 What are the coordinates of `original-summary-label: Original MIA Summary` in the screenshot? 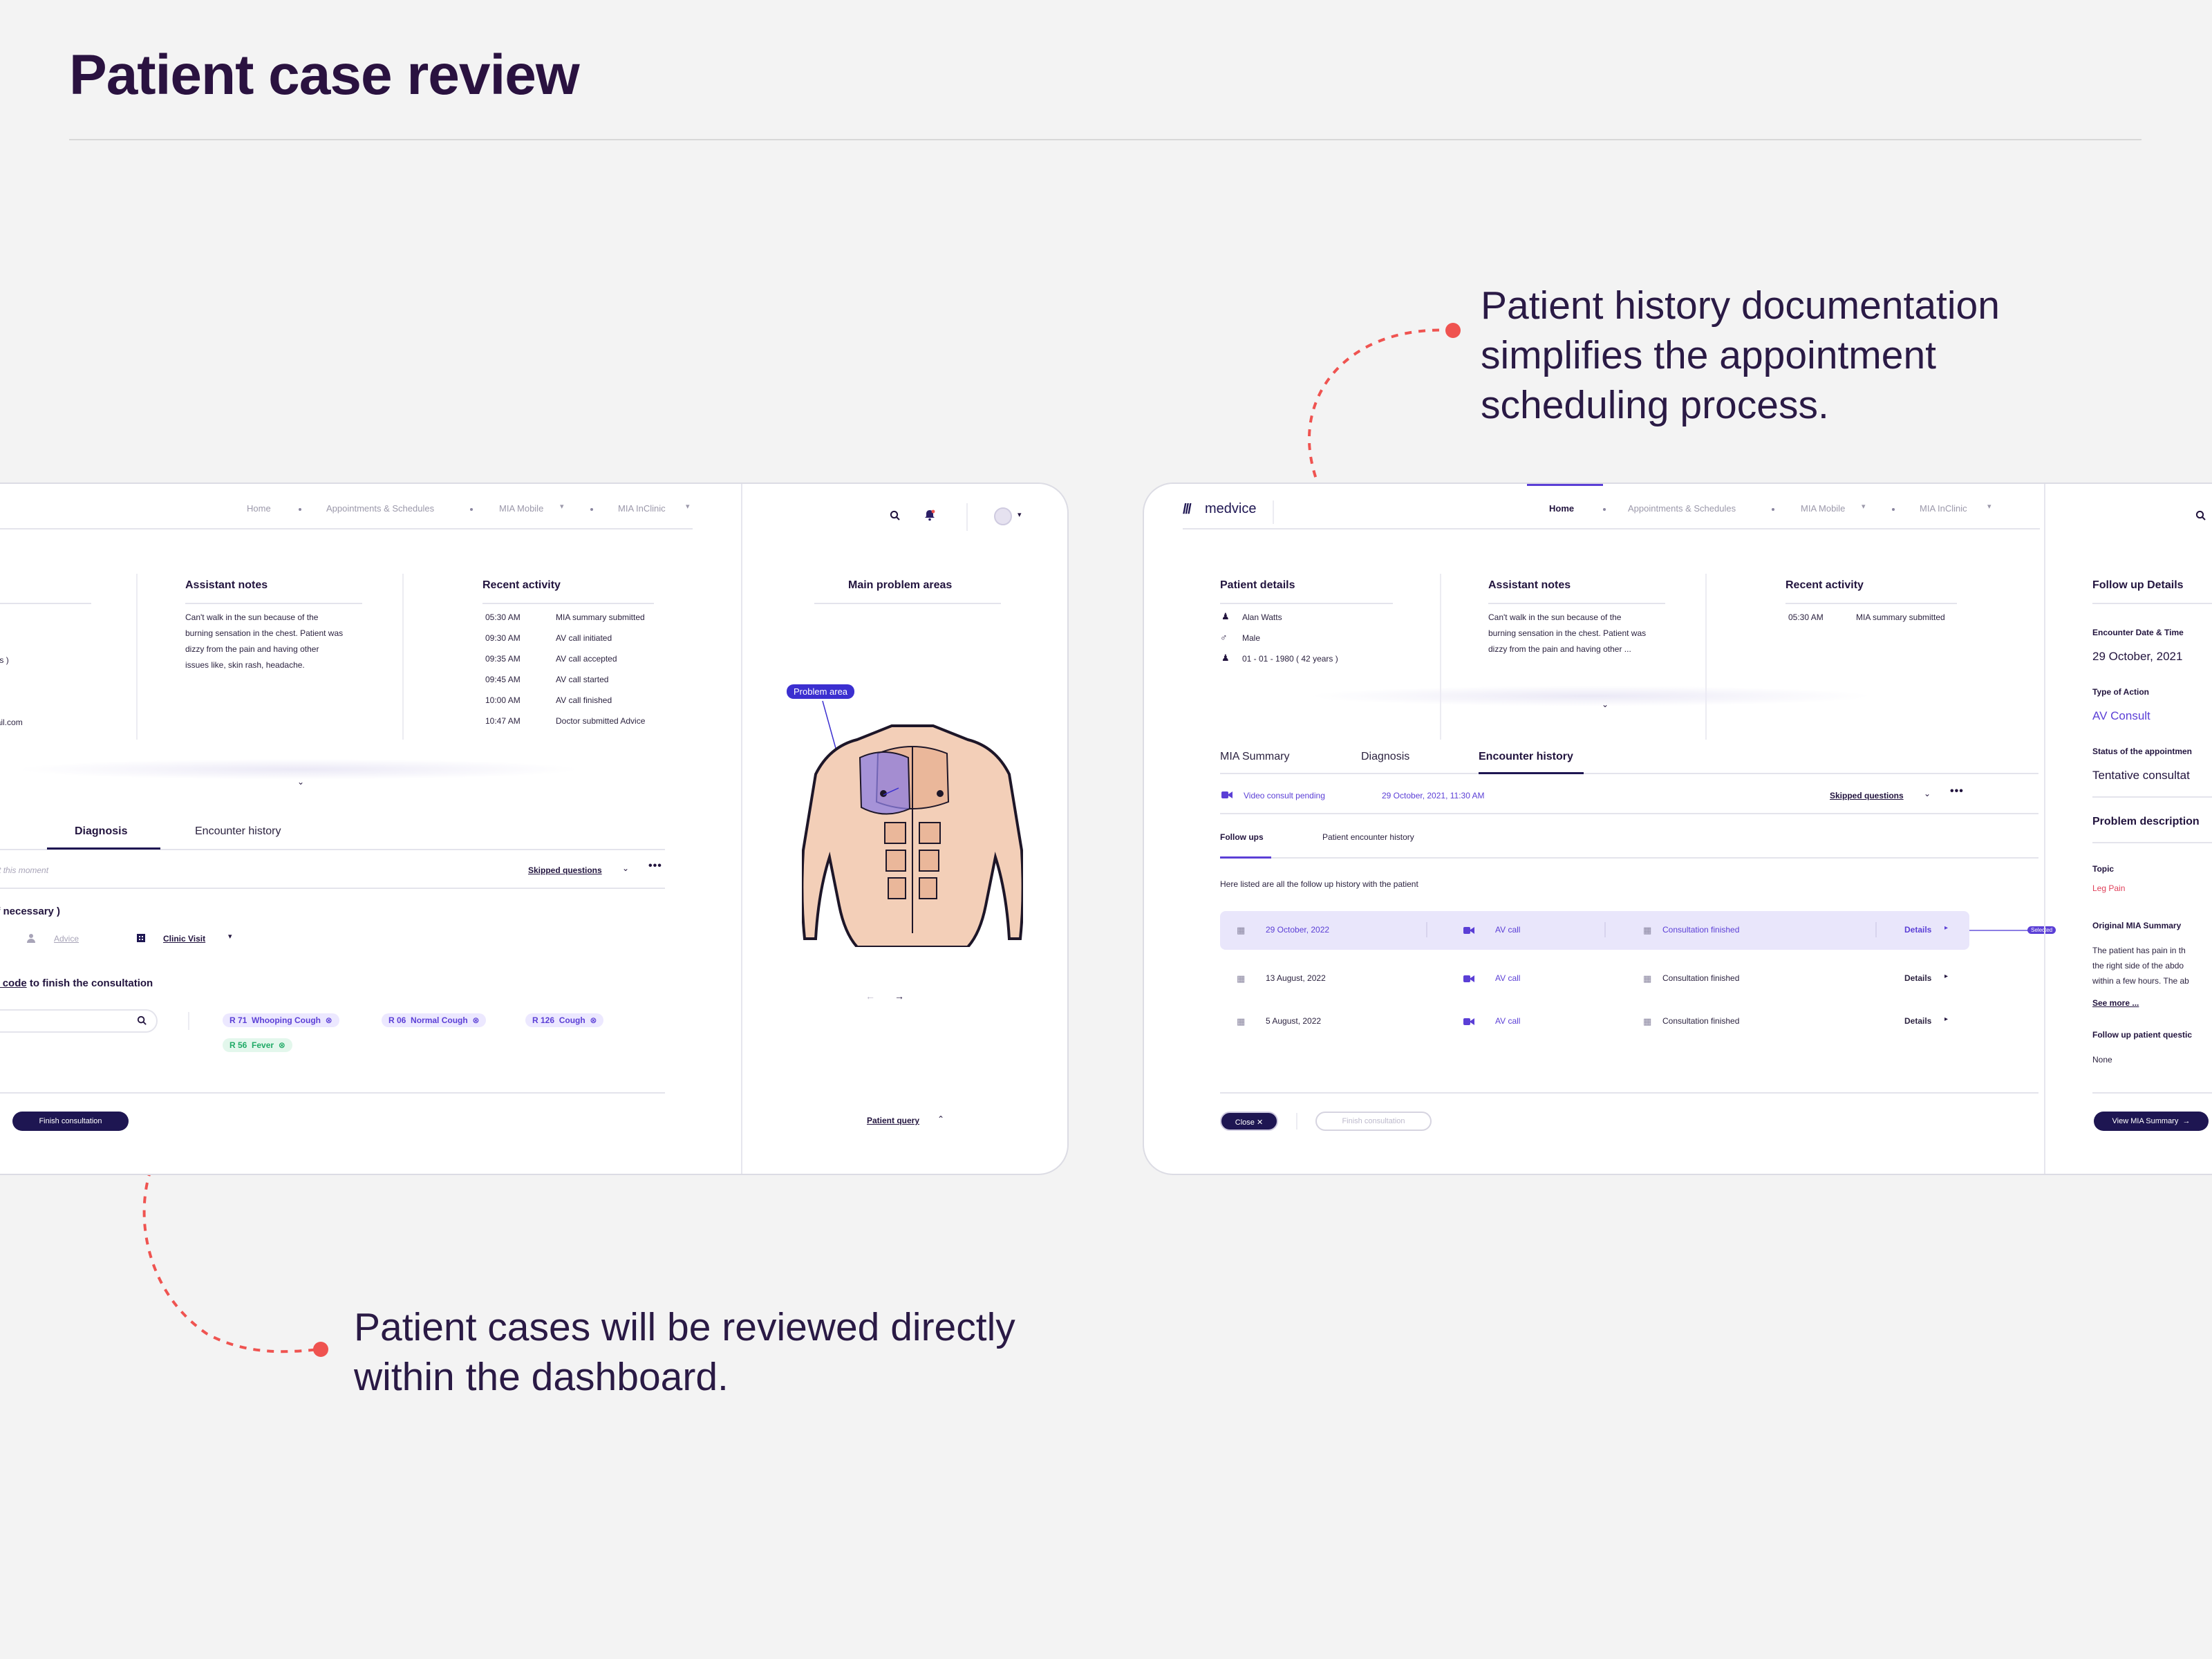 It's located at (2137, 925).